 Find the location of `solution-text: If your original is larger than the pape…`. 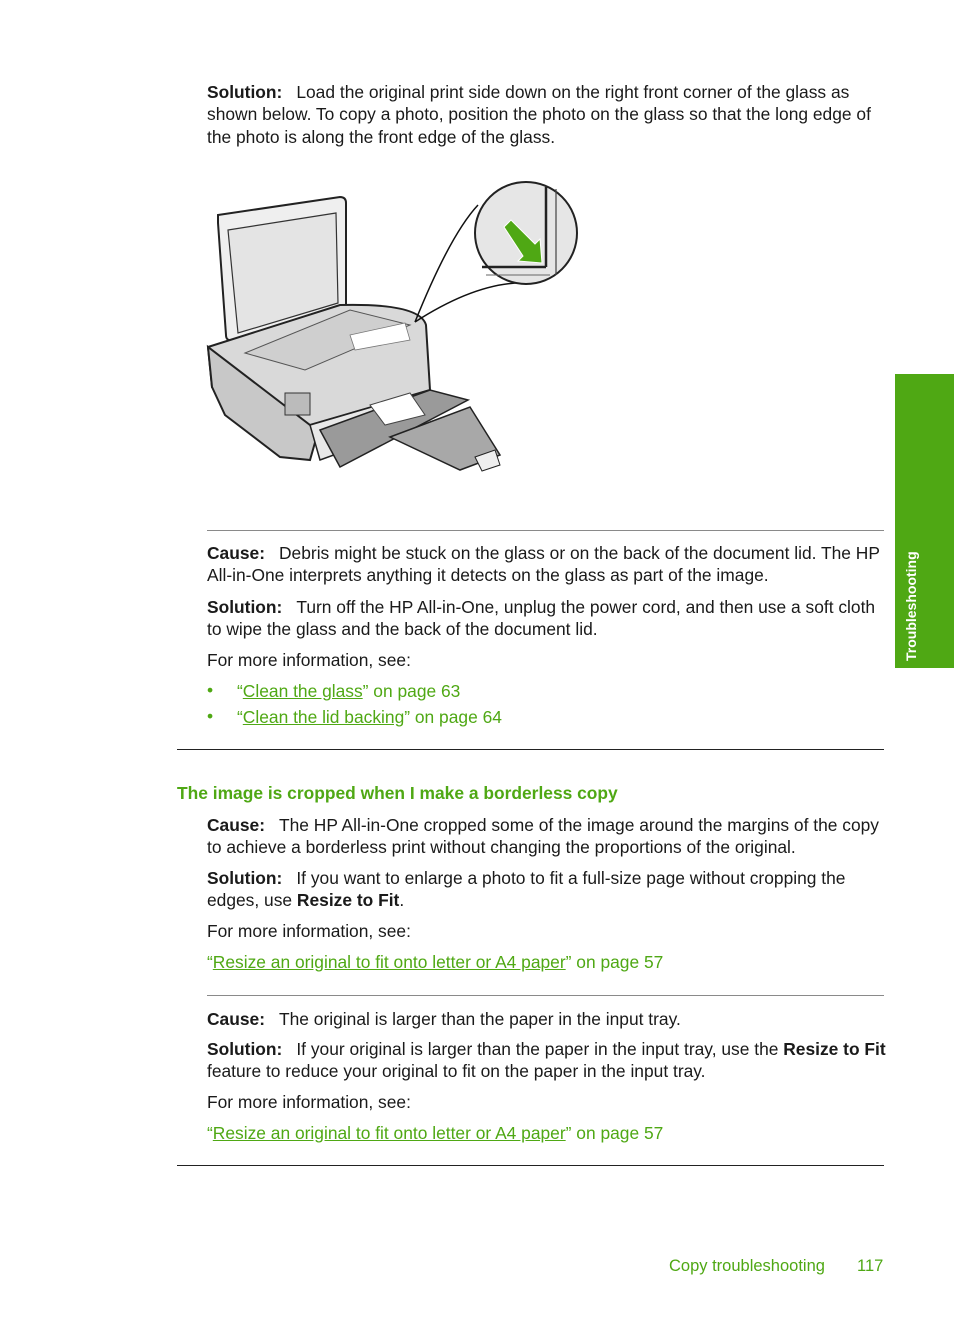

solution-text: If your original is larger than the pape… is located at coordinates (540, 1049).